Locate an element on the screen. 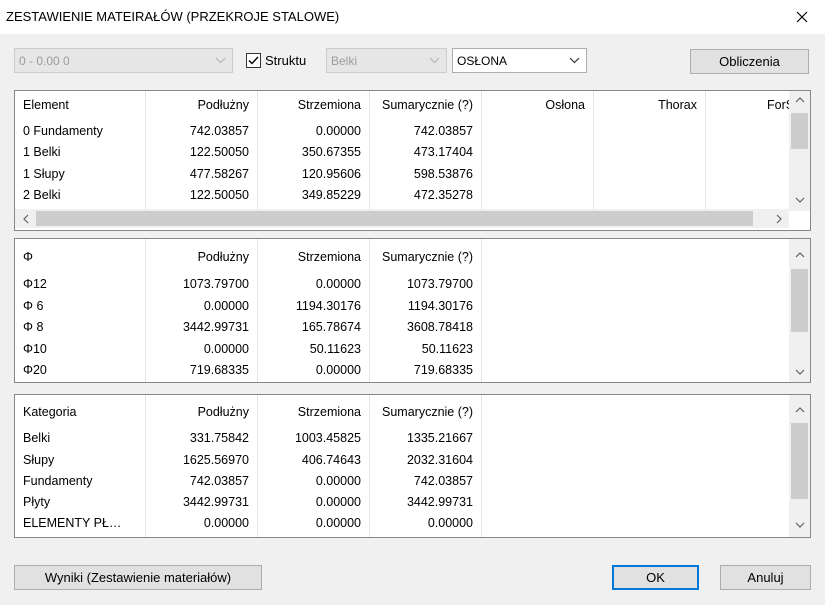  close-icon is located at coordinates (802, 17).